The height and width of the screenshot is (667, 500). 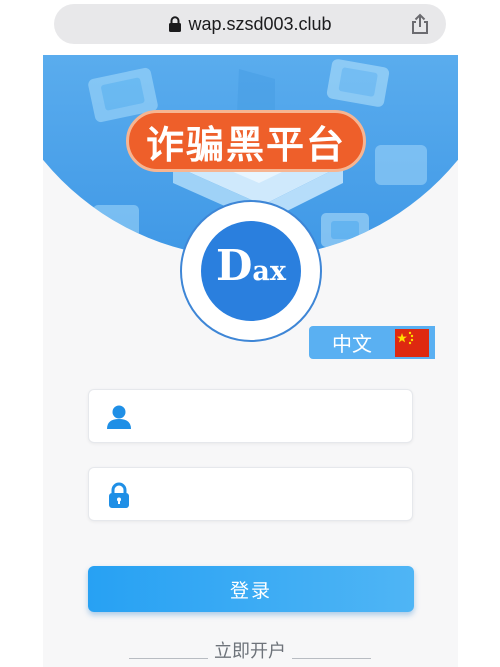 What do you see at coordinates (269, 271) in the screenshot?
I see `logo-letters-ax: ax` at bounding box center [269, 271].